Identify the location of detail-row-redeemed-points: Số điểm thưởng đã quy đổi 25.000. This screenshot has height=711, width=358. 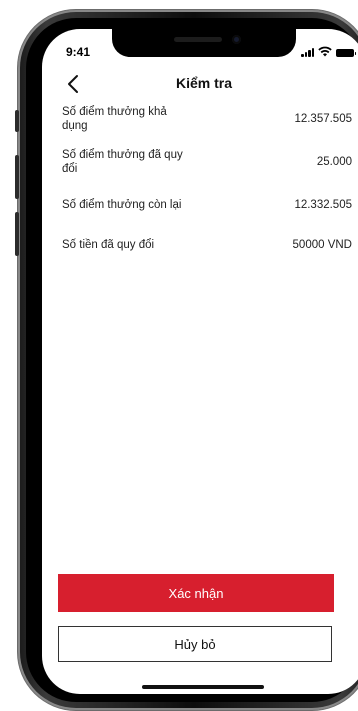
(207, 162).